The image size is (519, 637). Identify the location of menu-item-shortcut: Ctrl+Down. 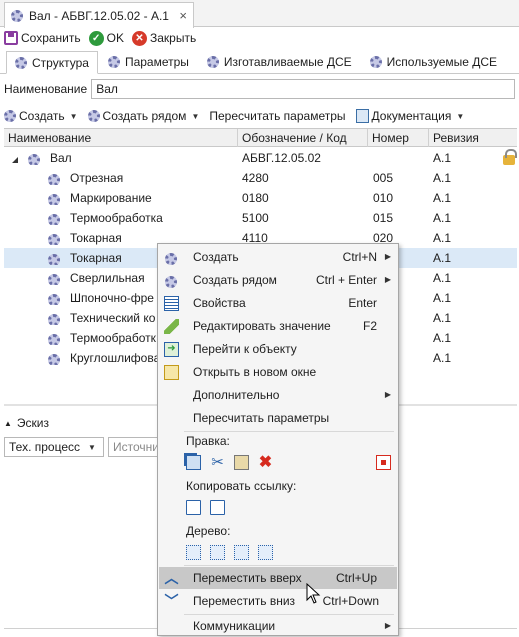
(350, 601).